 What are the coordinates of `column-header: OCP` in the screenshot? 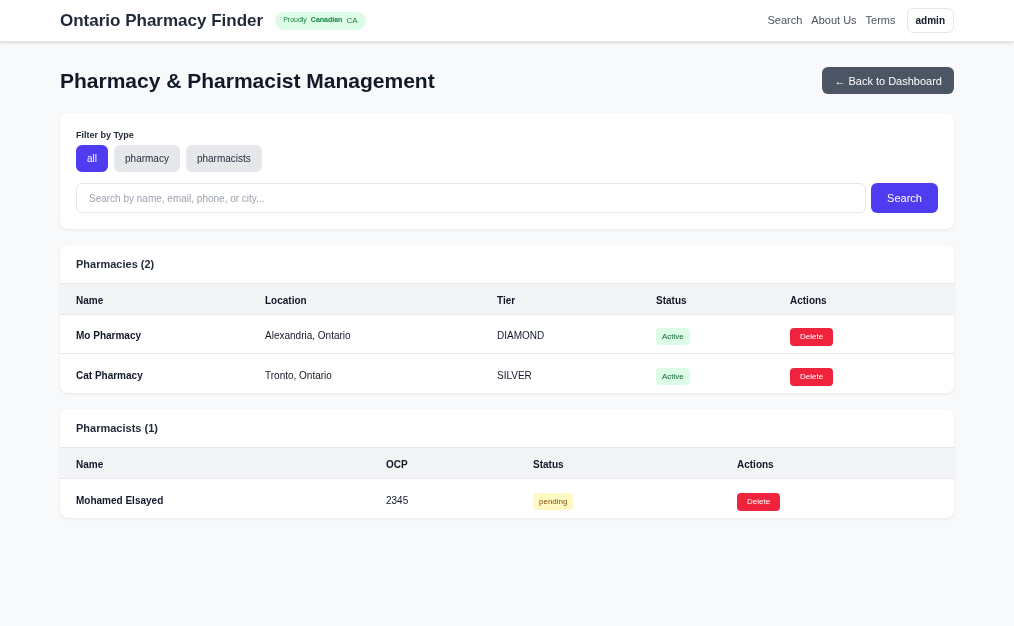 It's located at (397, 464).